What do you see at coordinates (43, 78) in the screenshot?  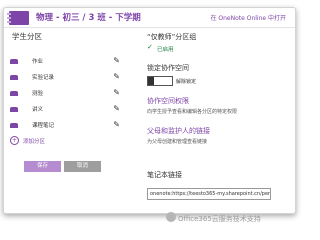 I see `section-label: 实验记录` at bounding box center [43, 78].